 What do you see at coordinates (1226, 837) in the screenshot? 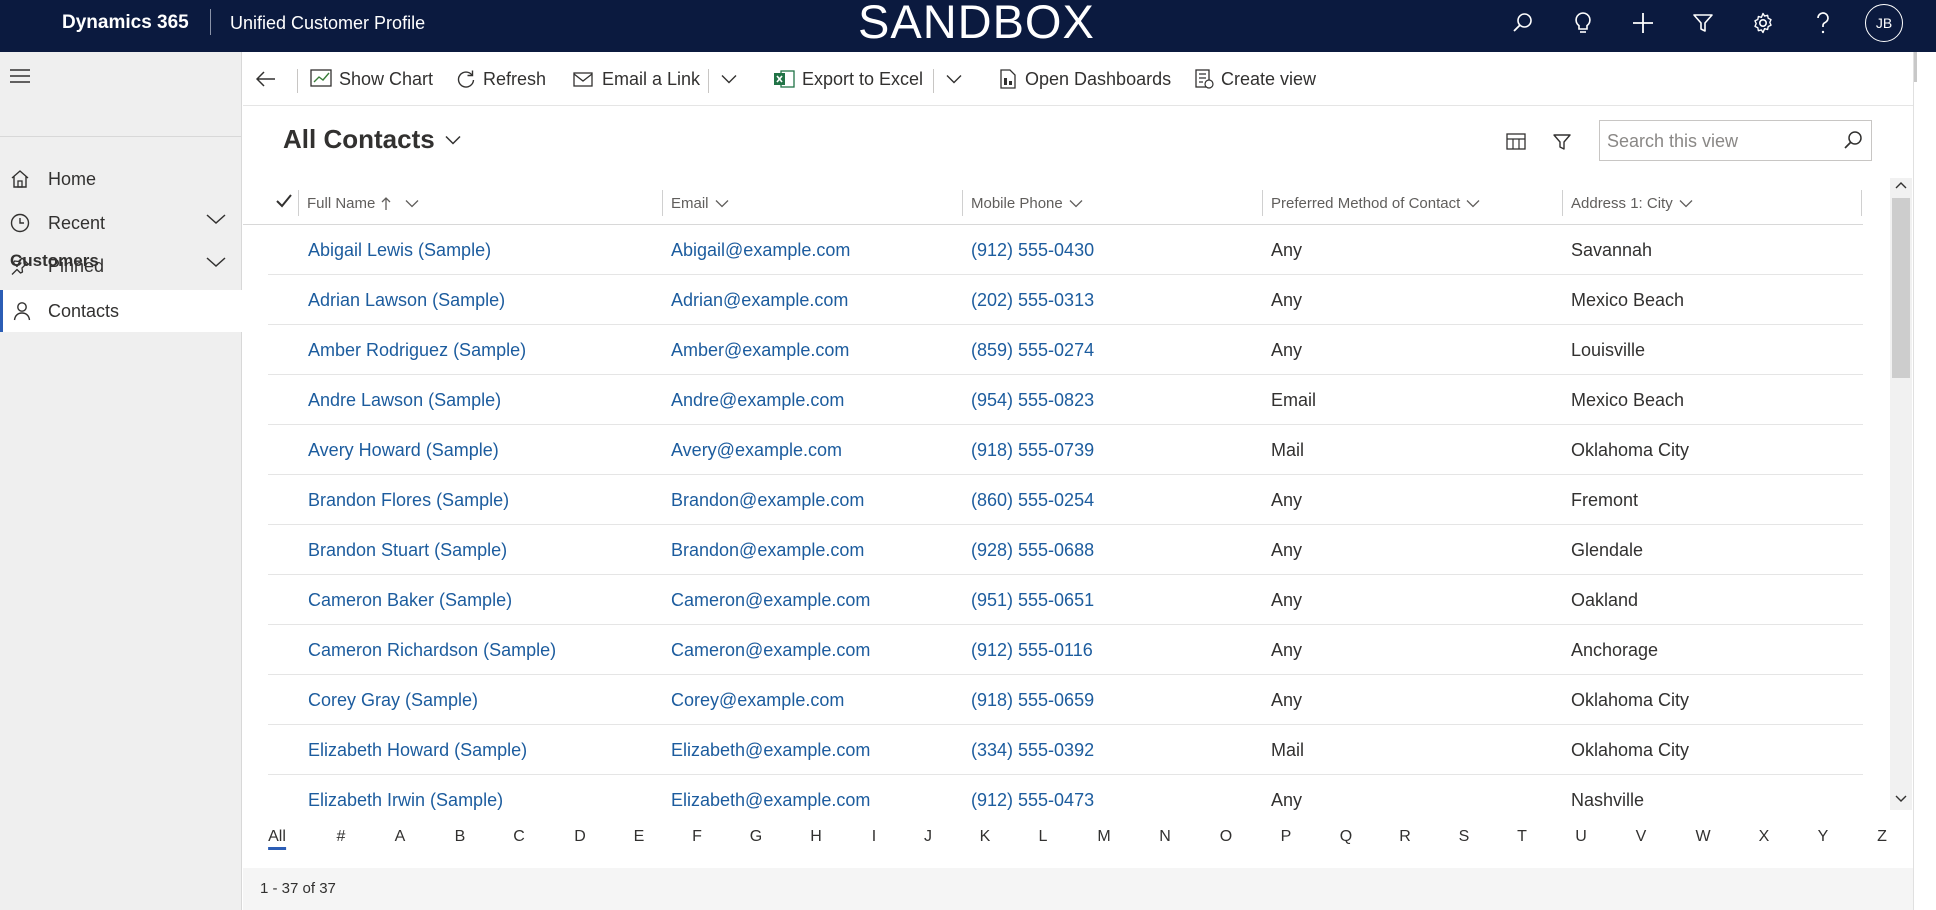
I see `alpha-filter-o: O` at bounding box center [1226, 837].